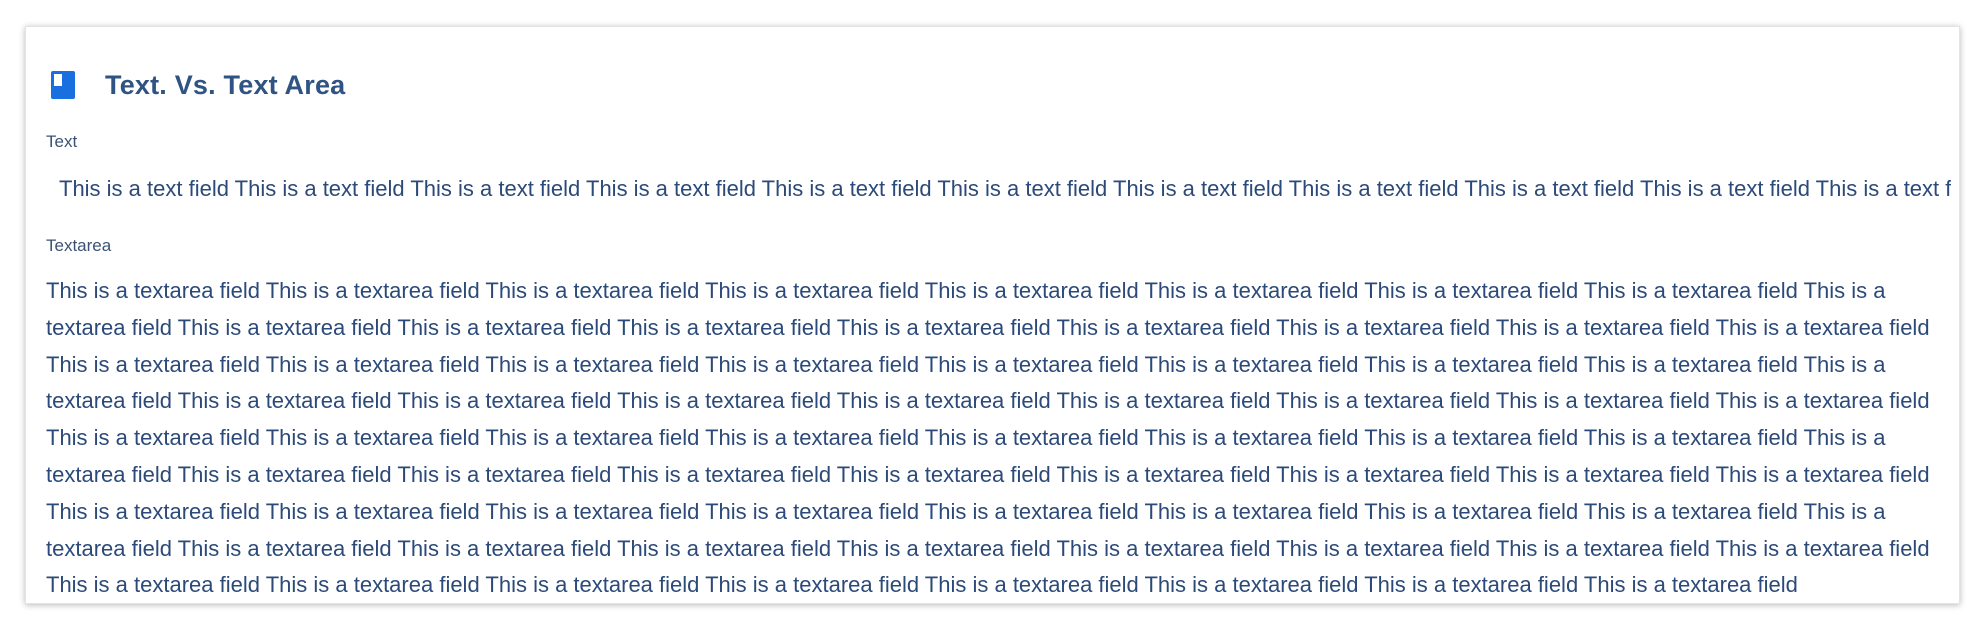  What do you see at coordinates (62, 141) in the screenshot?
I see `text-field-label: Text` at bounding box center [62, 141].